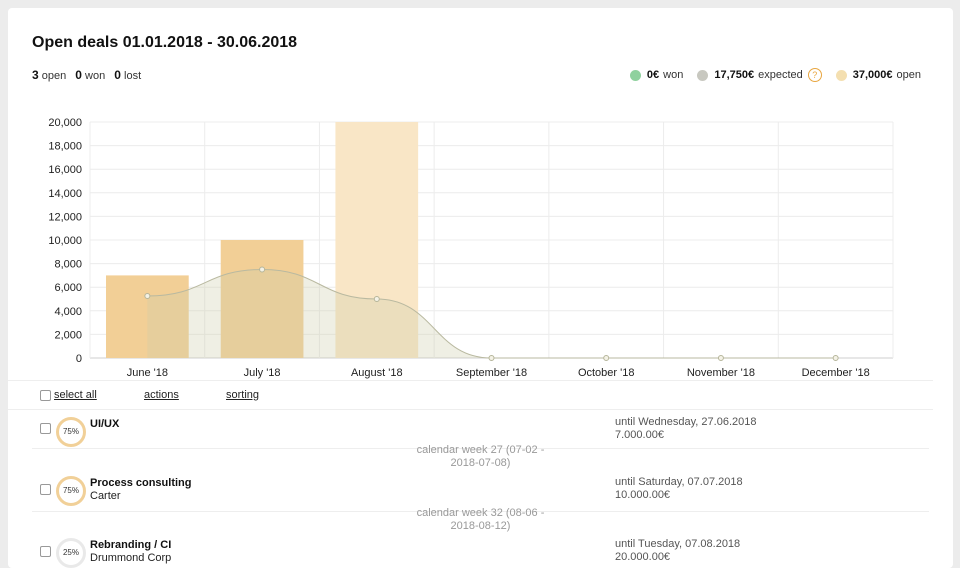  What do you see at coordinates (678, 544) in the screenshot?
I see `deal-until: until Tuesday, 07.08.2018` at bounding box center [678, 544].